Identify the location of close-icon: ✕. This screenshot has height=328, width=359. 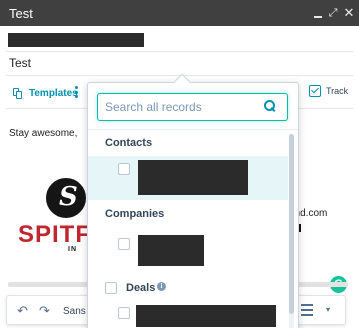
(349, 13).